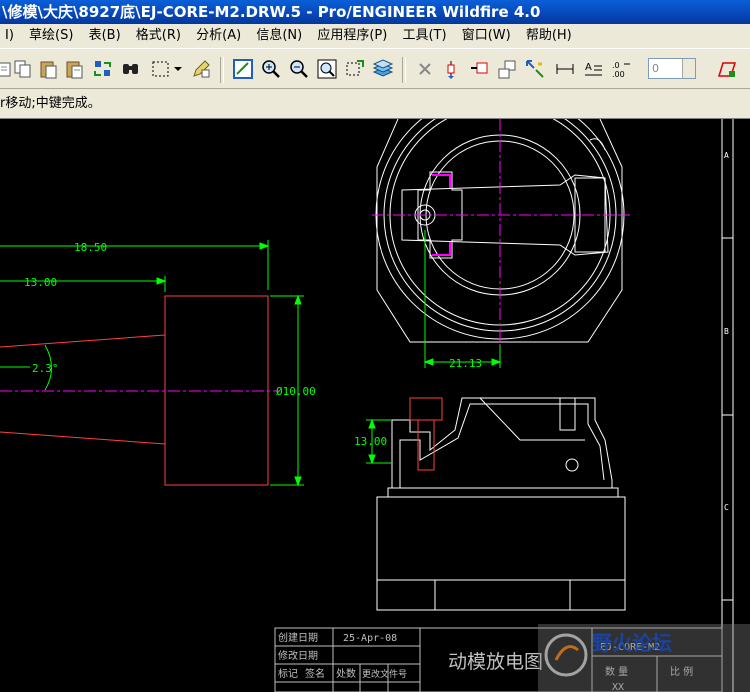  Describe the element at coordinates (495, 662) in the screenshot. I see `tb-drawing-title: 动模放电图` at that location.